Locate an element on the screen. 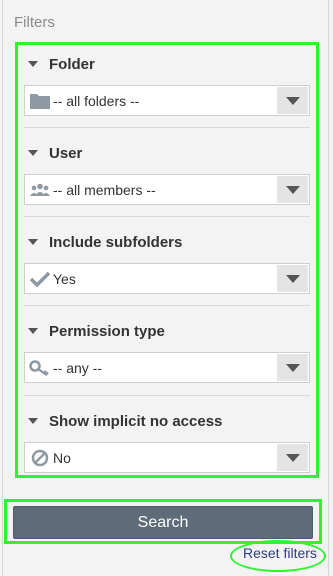  permission-type-dropdown-button is located at coordinates (292, 367).